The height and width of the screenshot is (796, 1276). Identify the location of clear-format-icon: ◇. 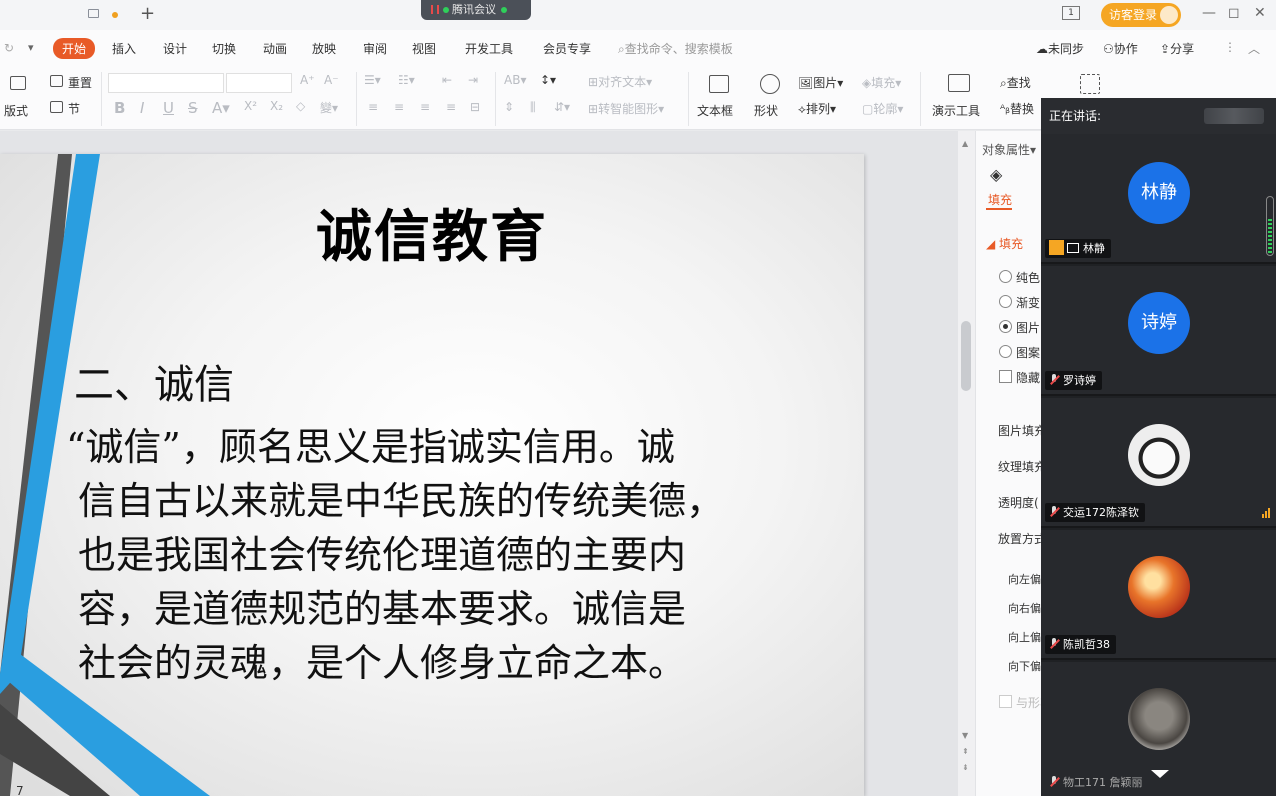
(300, 106).